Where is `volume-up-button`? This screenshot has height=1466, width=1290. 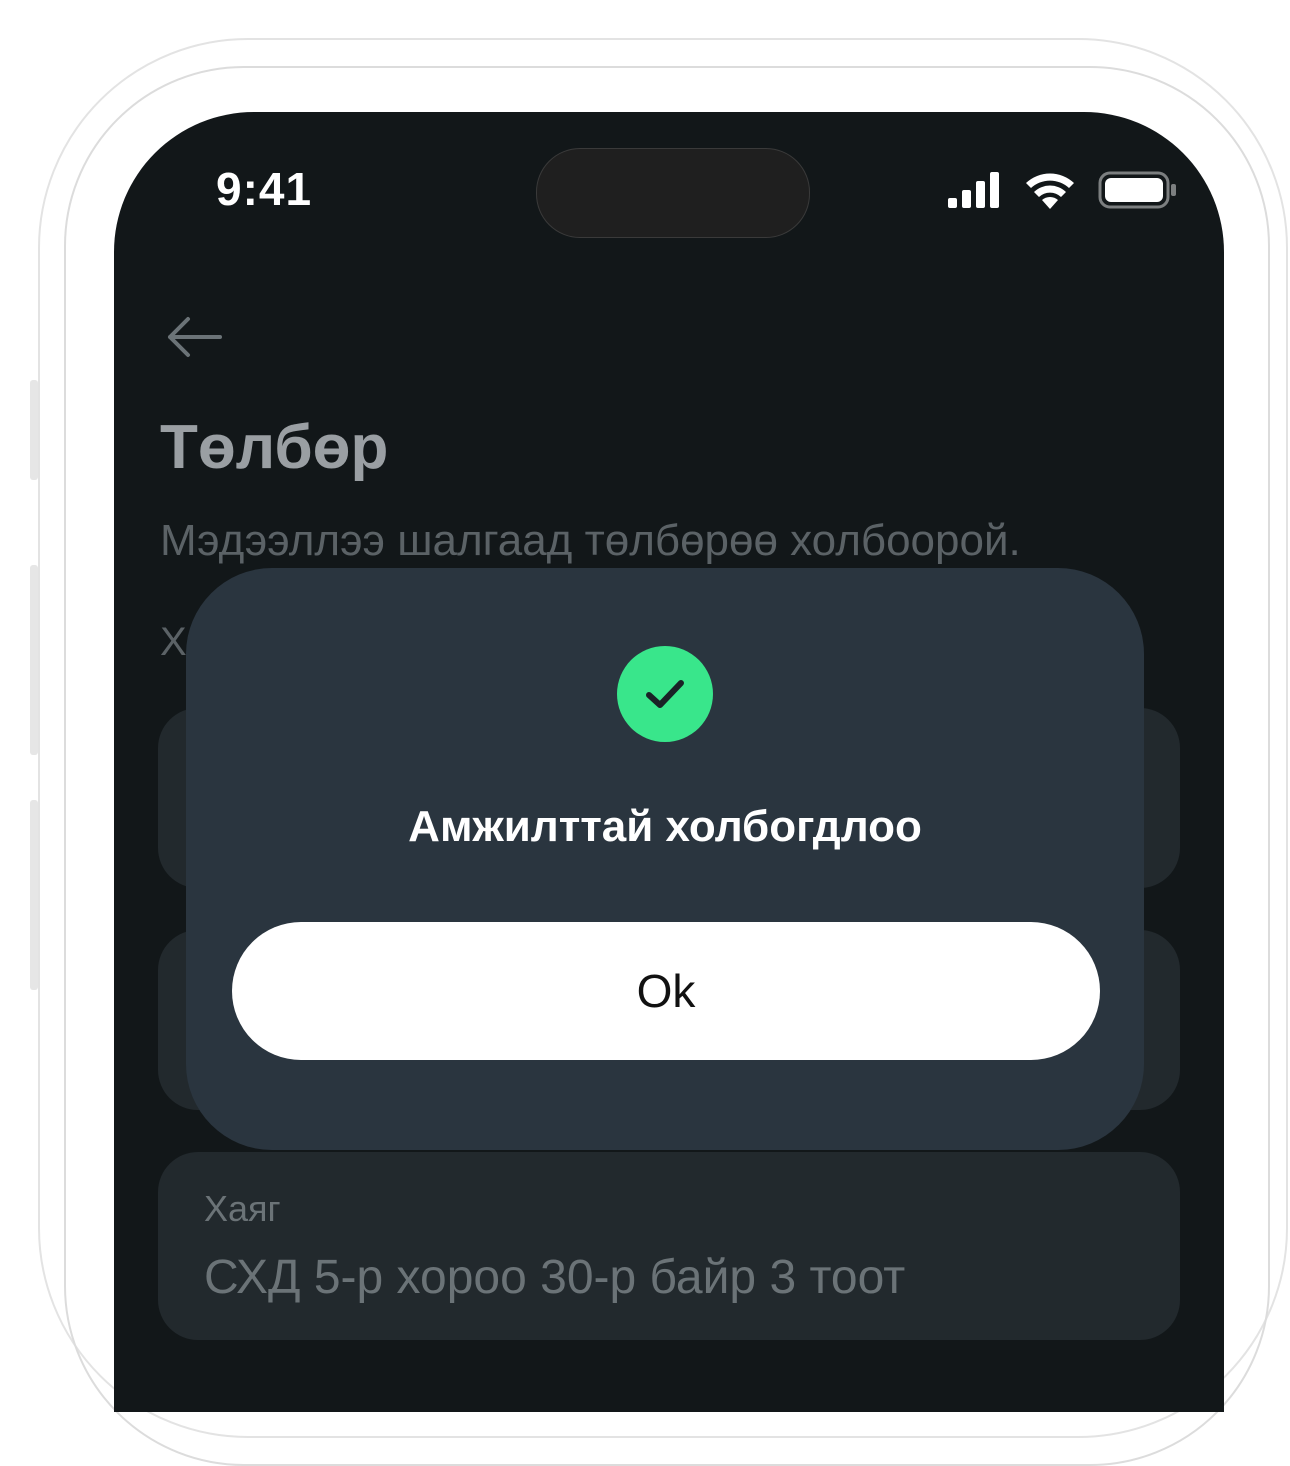 volume-up-button is located at coordinates (34, 660).